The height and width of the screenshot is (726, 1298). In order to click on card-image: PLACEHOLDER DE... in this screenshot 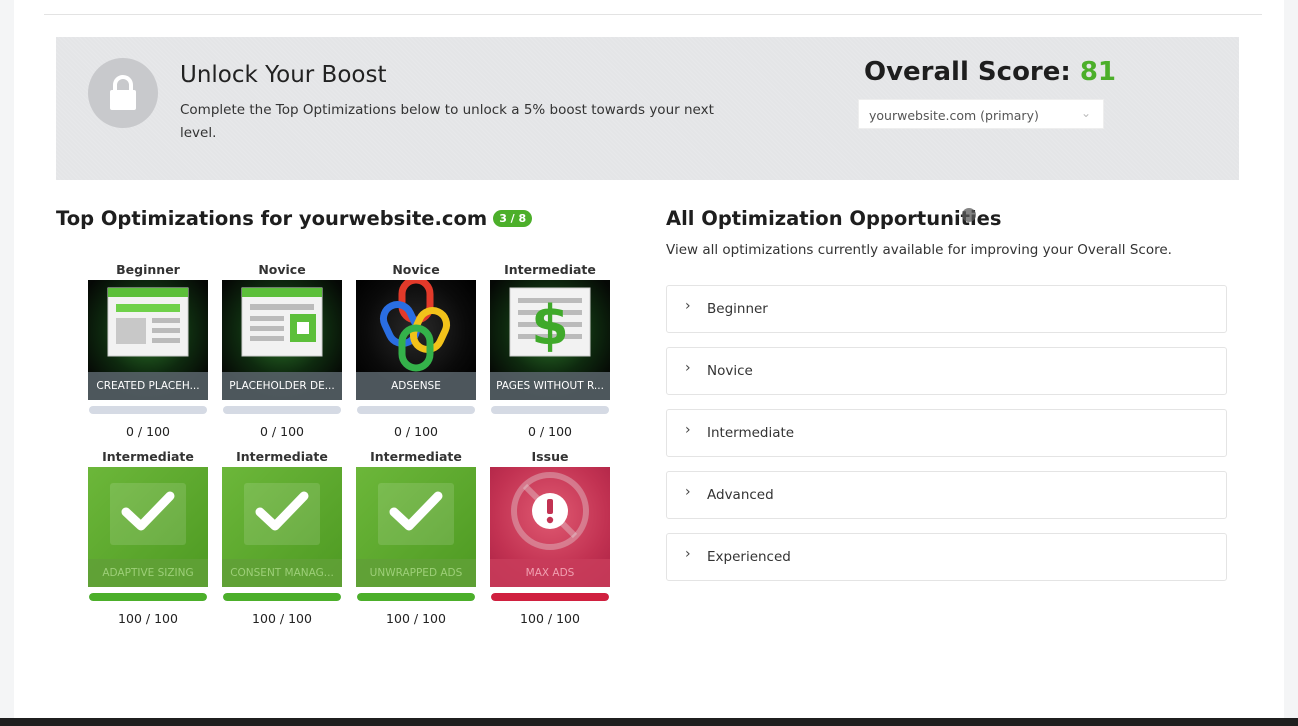, I will do `click(282, 340)`.